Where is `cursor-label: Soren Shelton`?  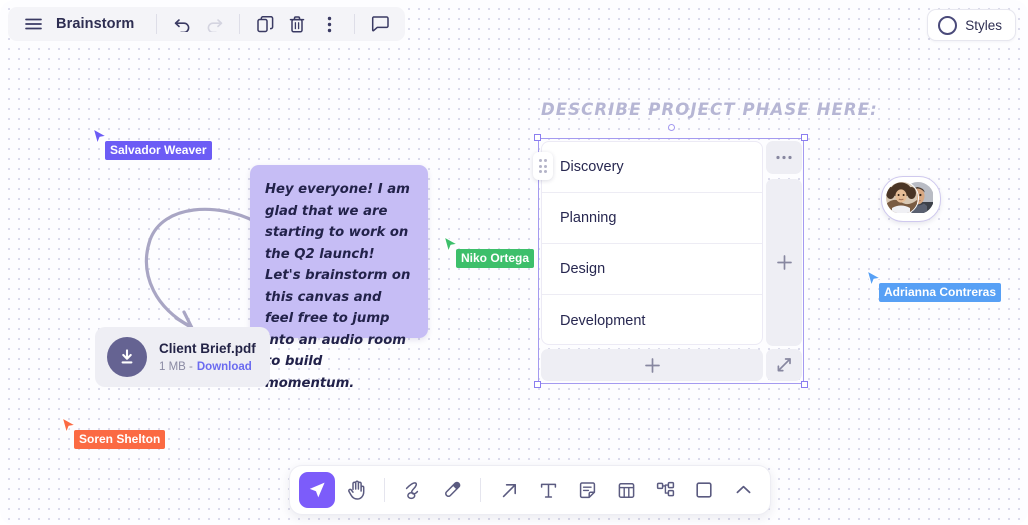 cursor-label: Soren Shelton is located at coordinates (120, 439).